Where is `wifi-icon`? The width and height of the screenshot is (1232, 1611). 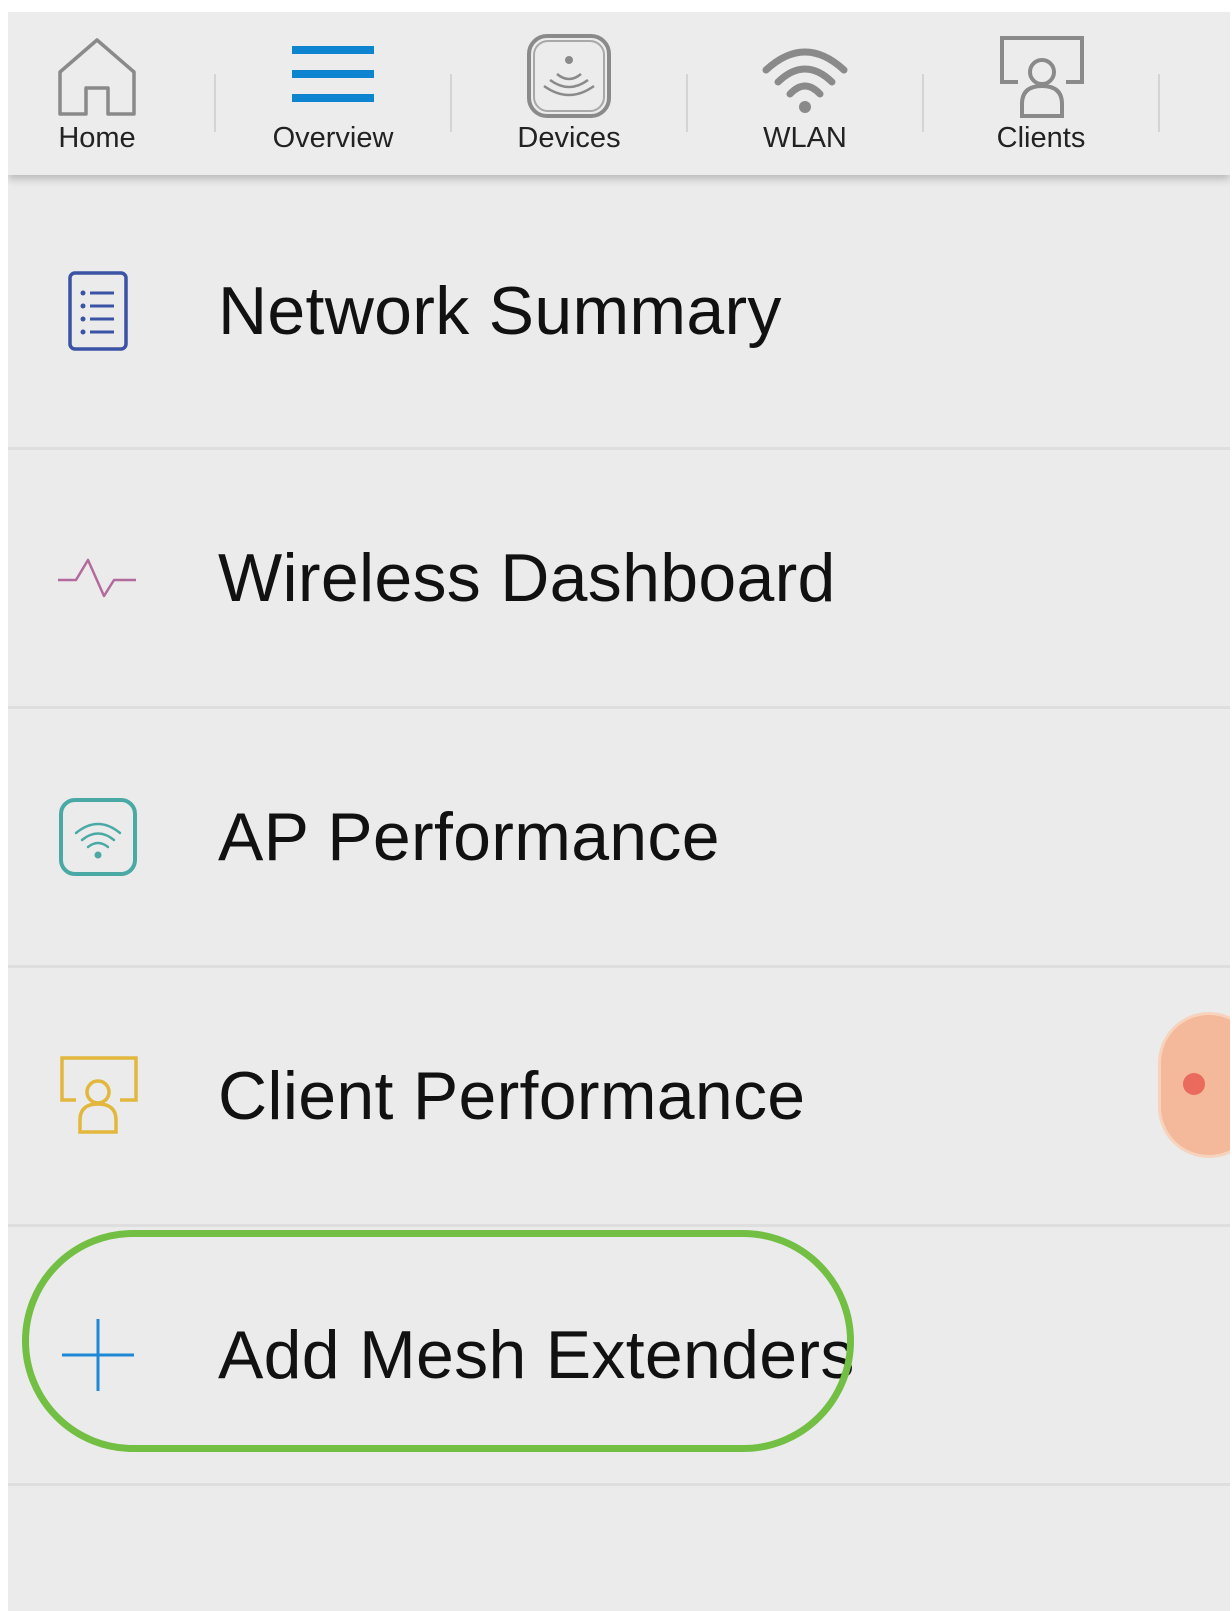
wifi-icon is located at coordinates (805, 77).